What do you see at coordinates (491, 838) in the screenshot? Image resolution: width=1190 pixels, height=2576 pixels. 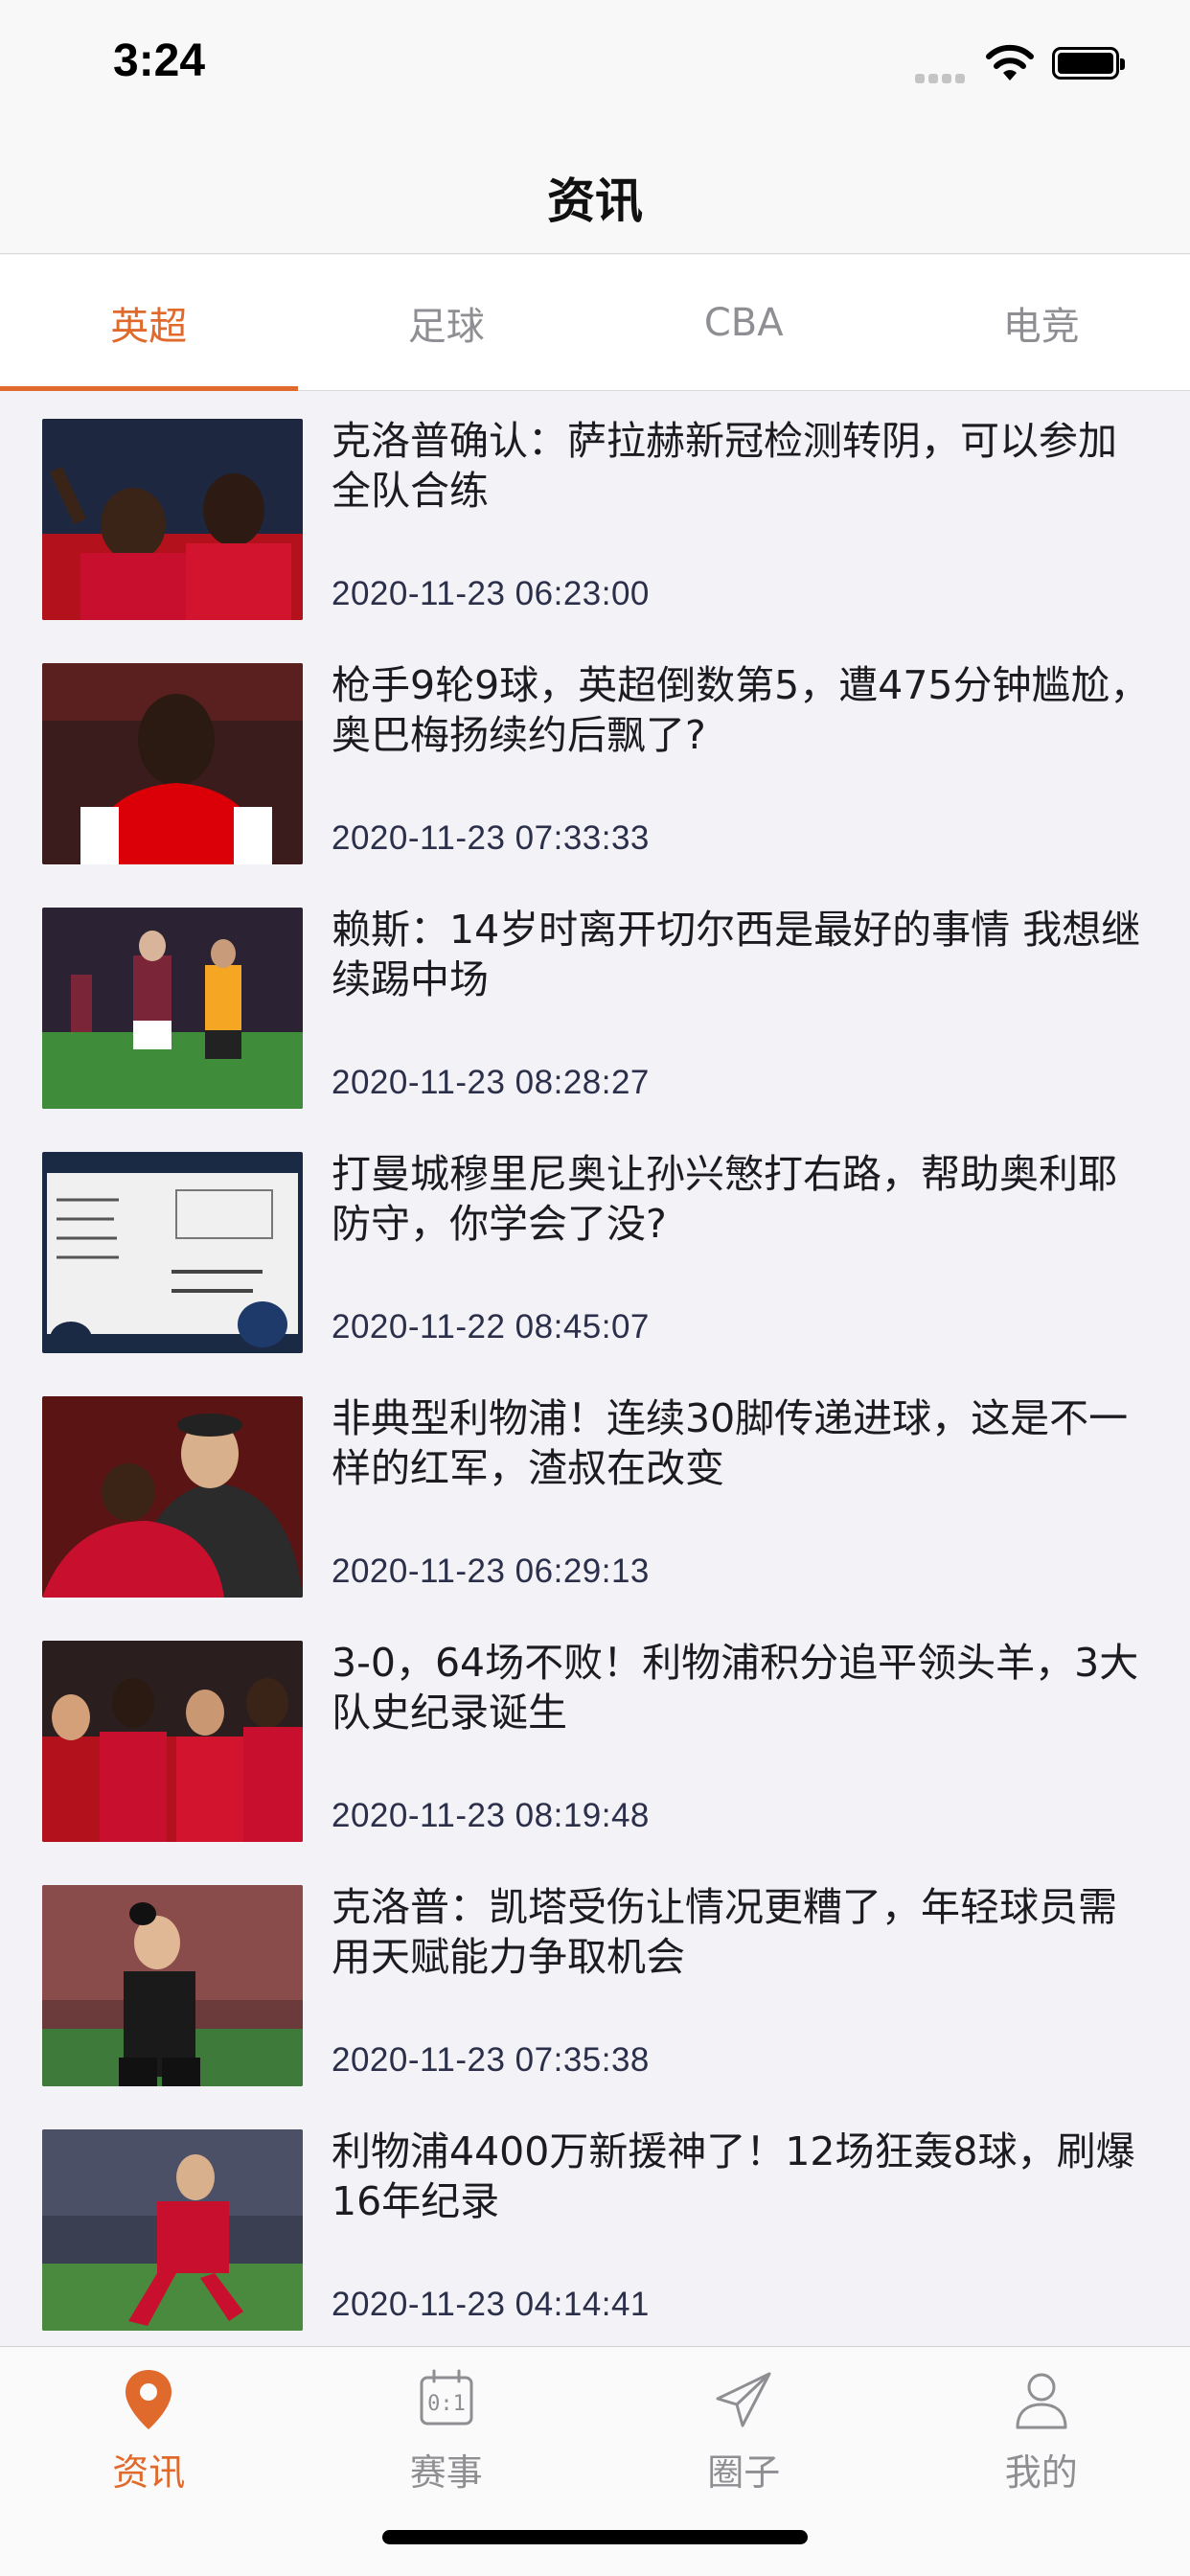 I see `news-timestamp: 2020-11-23 07:33:33` at bounding box center [491, 838].